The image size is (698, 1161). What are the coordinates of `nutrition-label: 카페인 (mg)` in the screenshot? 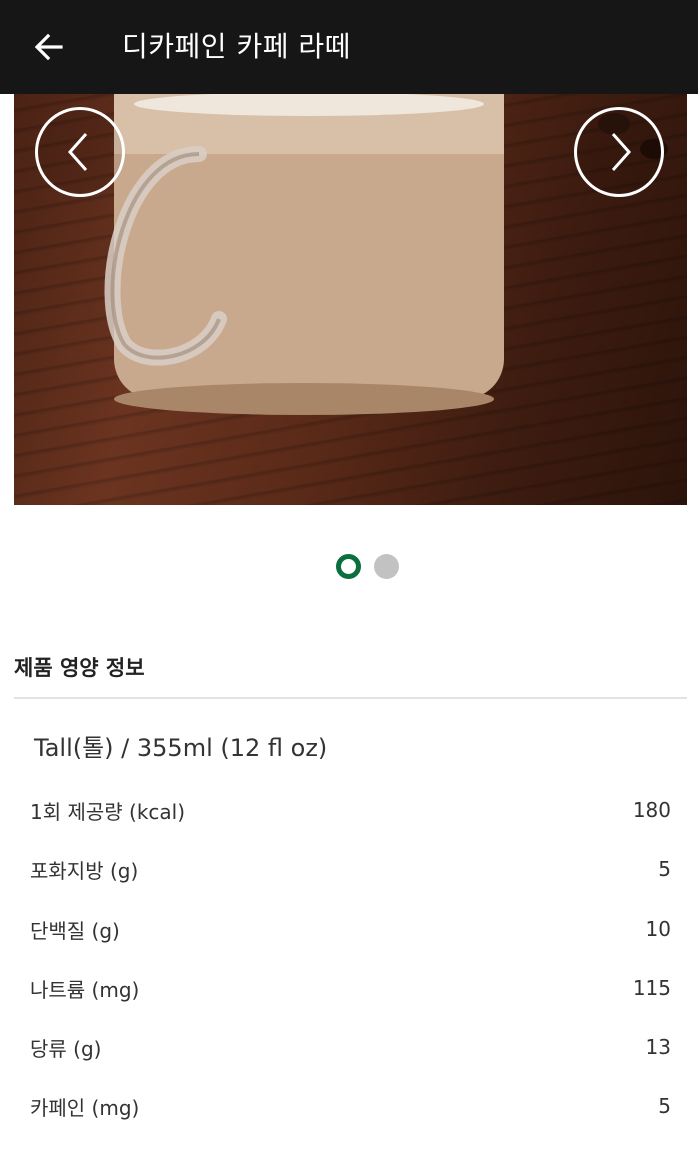 It's located at (85, 1107).